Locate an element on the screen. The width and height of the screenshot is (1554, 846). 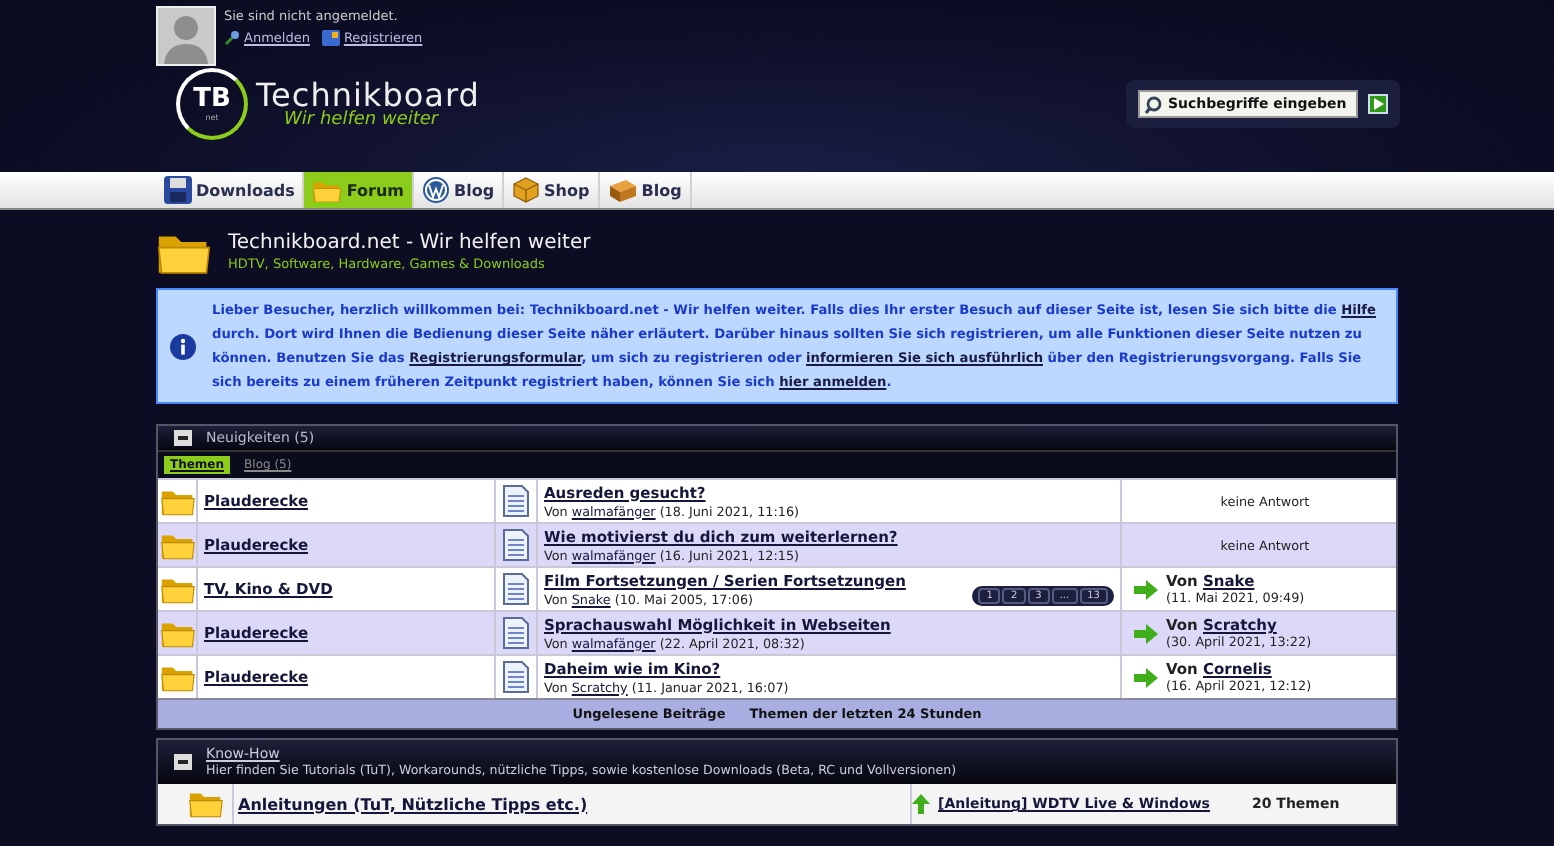
play-icon is located at coordinates (1378, 104).